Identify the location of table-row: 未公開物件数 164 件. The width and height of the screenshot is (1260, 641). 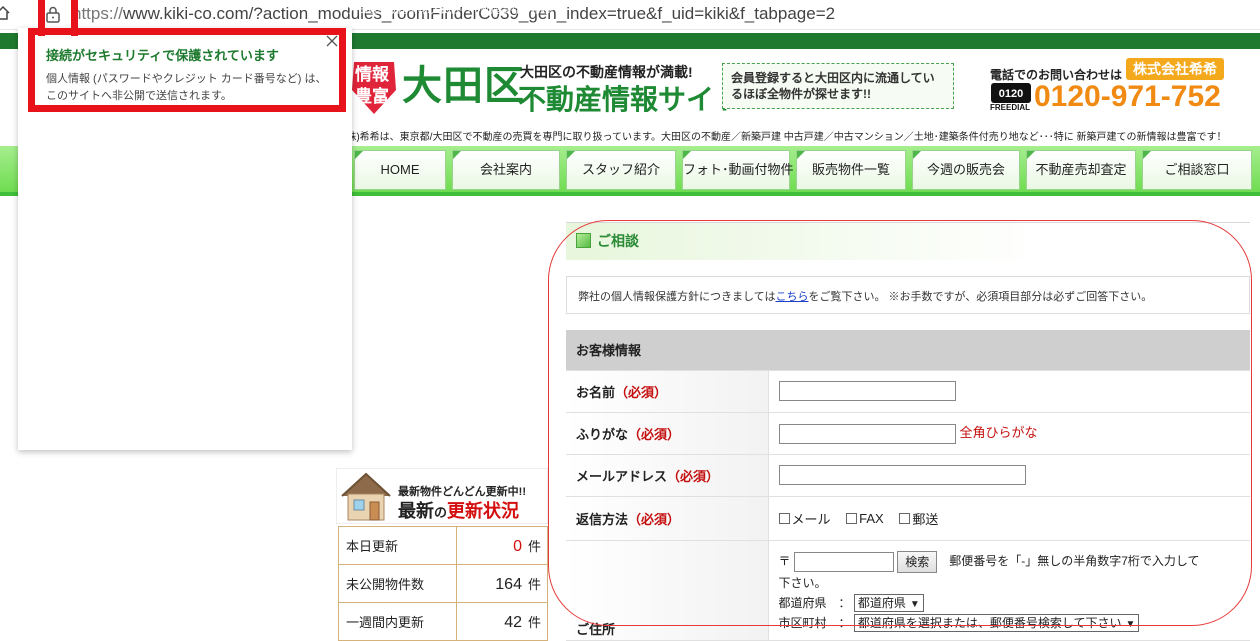
(443, 583).